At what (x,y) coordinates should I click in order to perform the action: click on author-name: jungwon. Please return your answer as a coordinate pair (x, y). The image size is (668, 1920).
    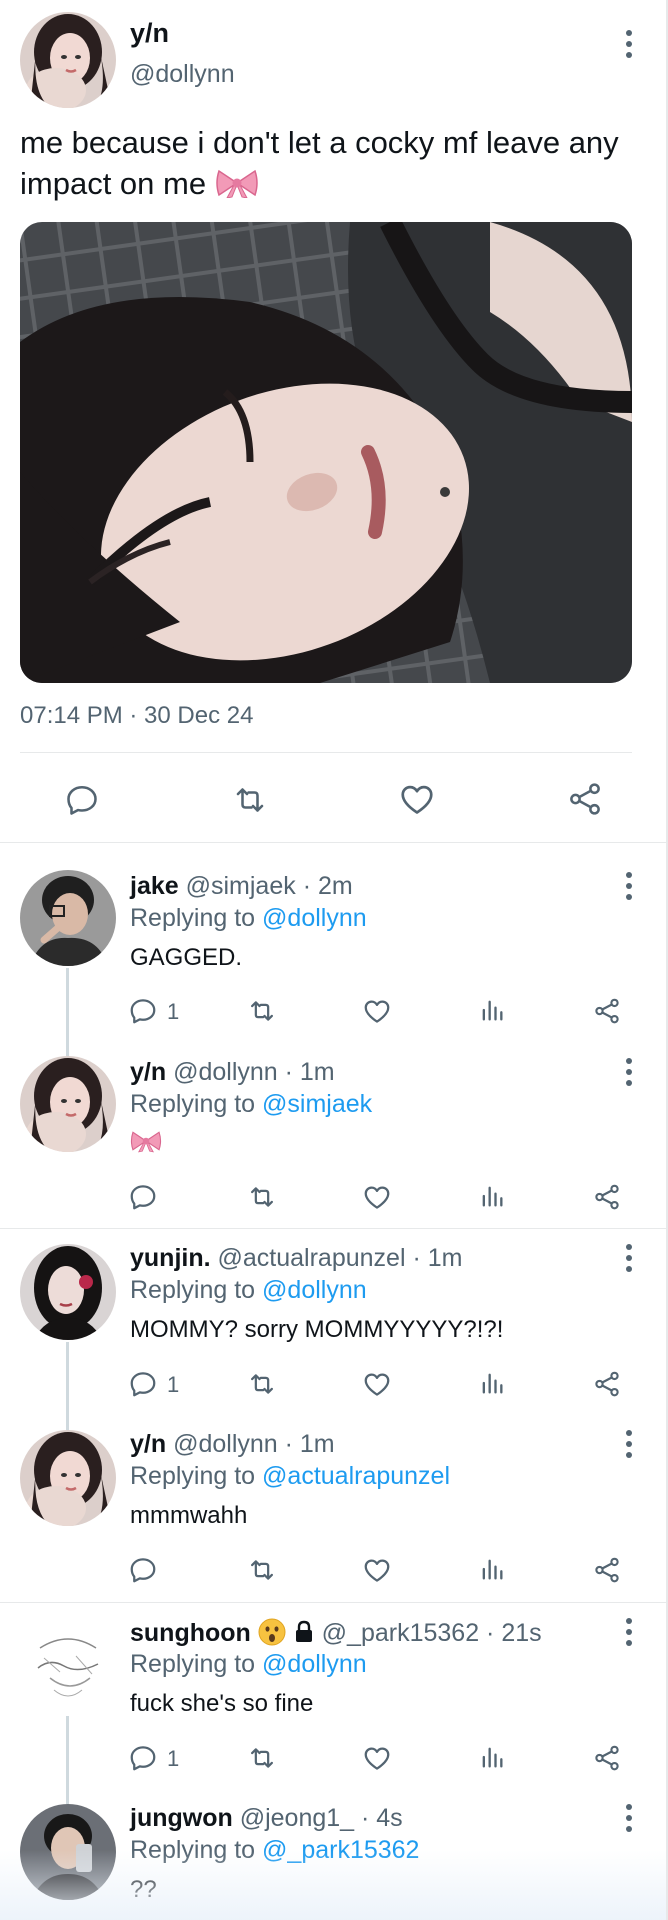
    Looking at the image, I should click on (181, 1818).